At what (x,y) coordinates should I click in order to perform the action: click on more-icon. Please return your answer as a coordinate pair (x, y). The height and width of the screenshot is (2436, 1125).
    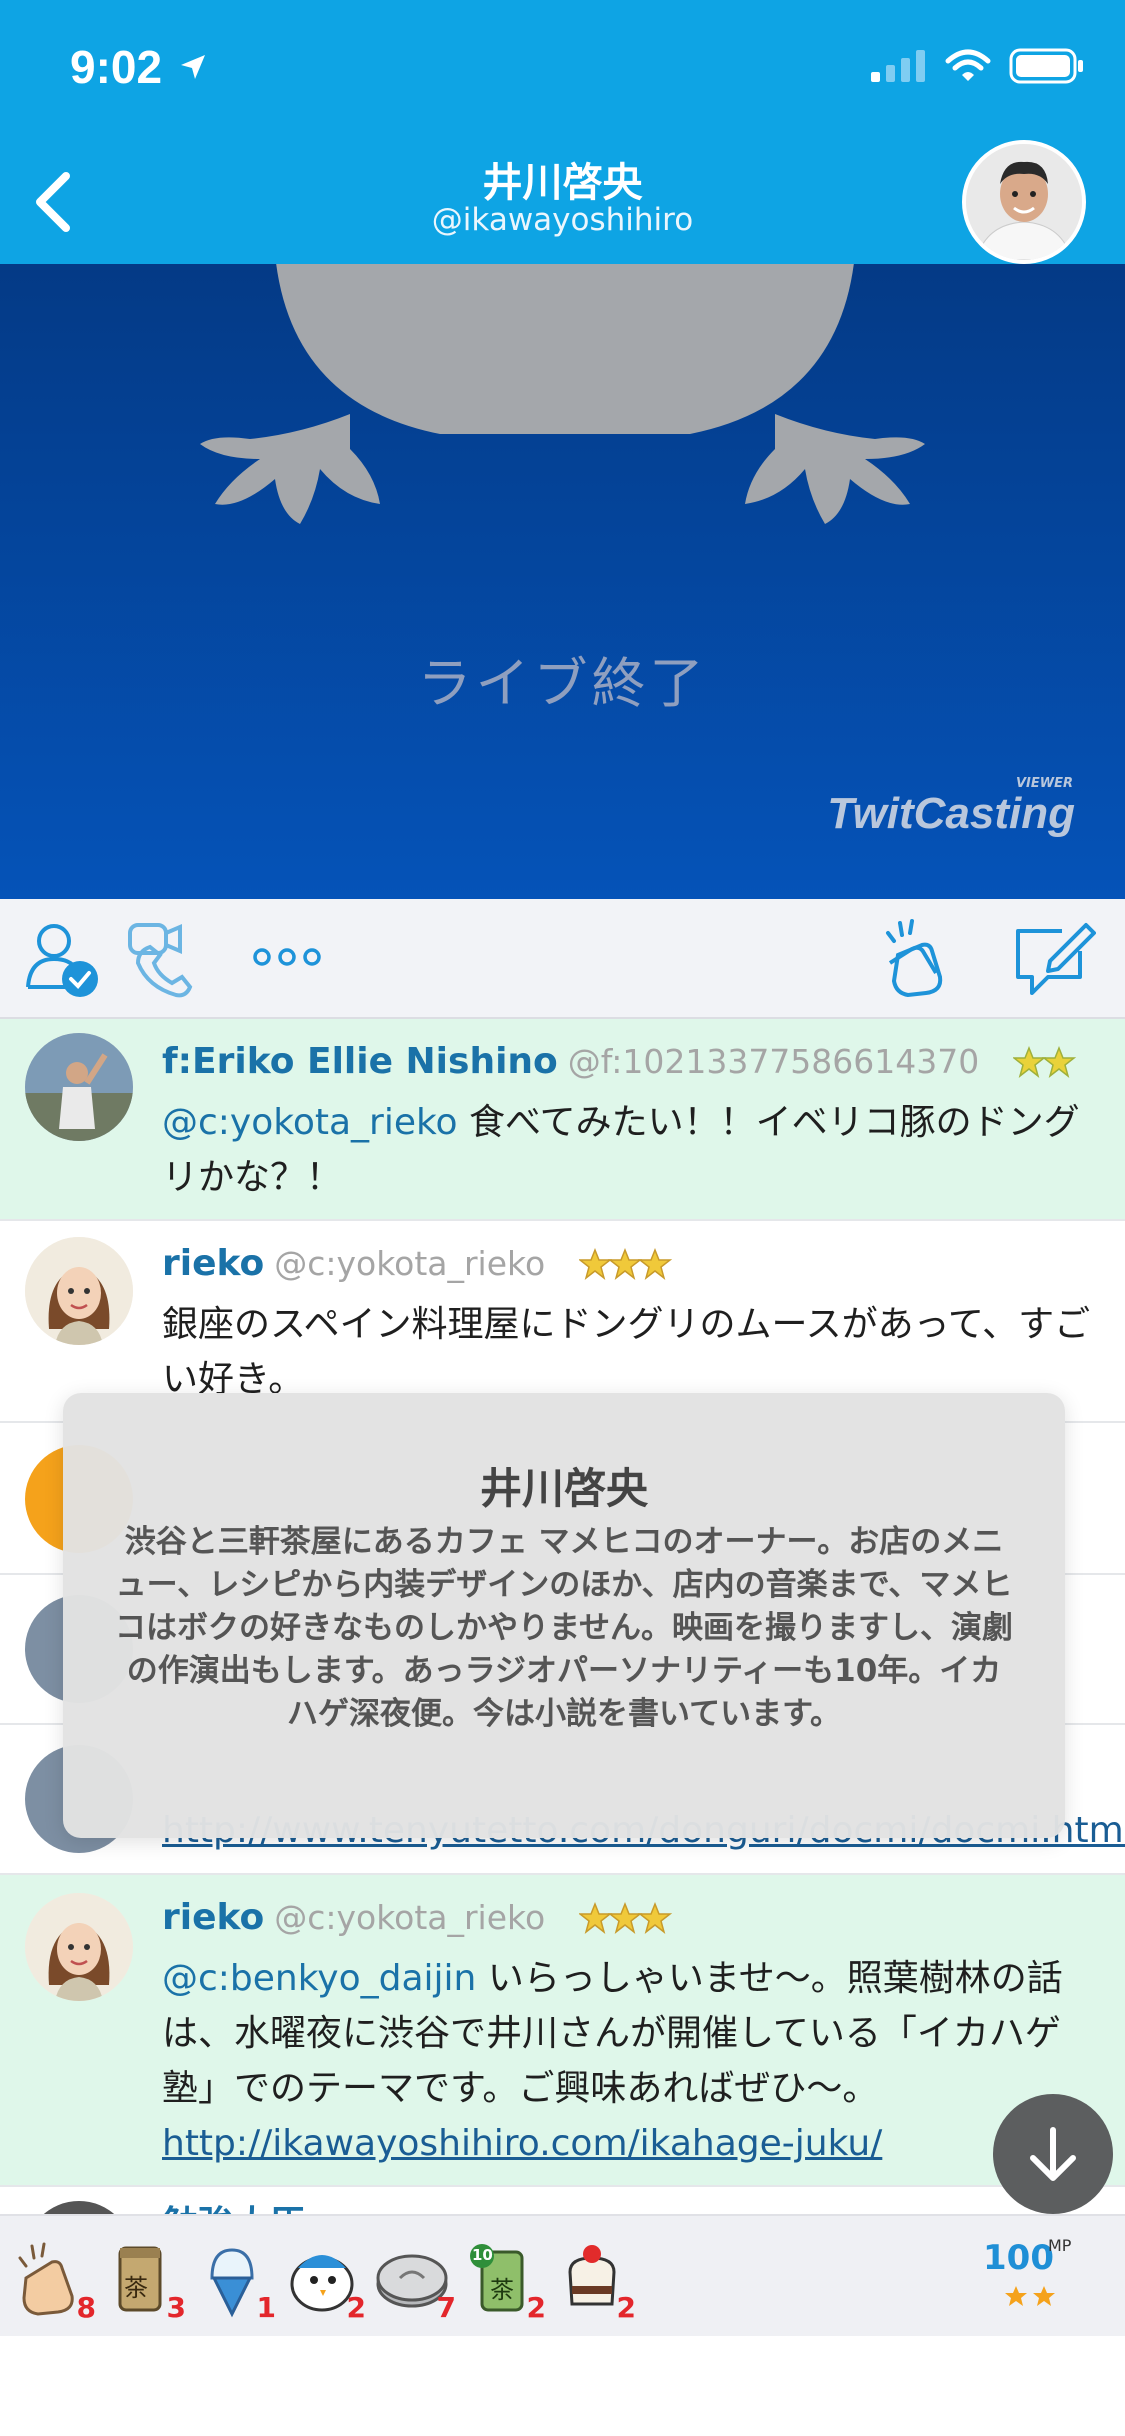
    Looking at the image, I should click on (287, 957).